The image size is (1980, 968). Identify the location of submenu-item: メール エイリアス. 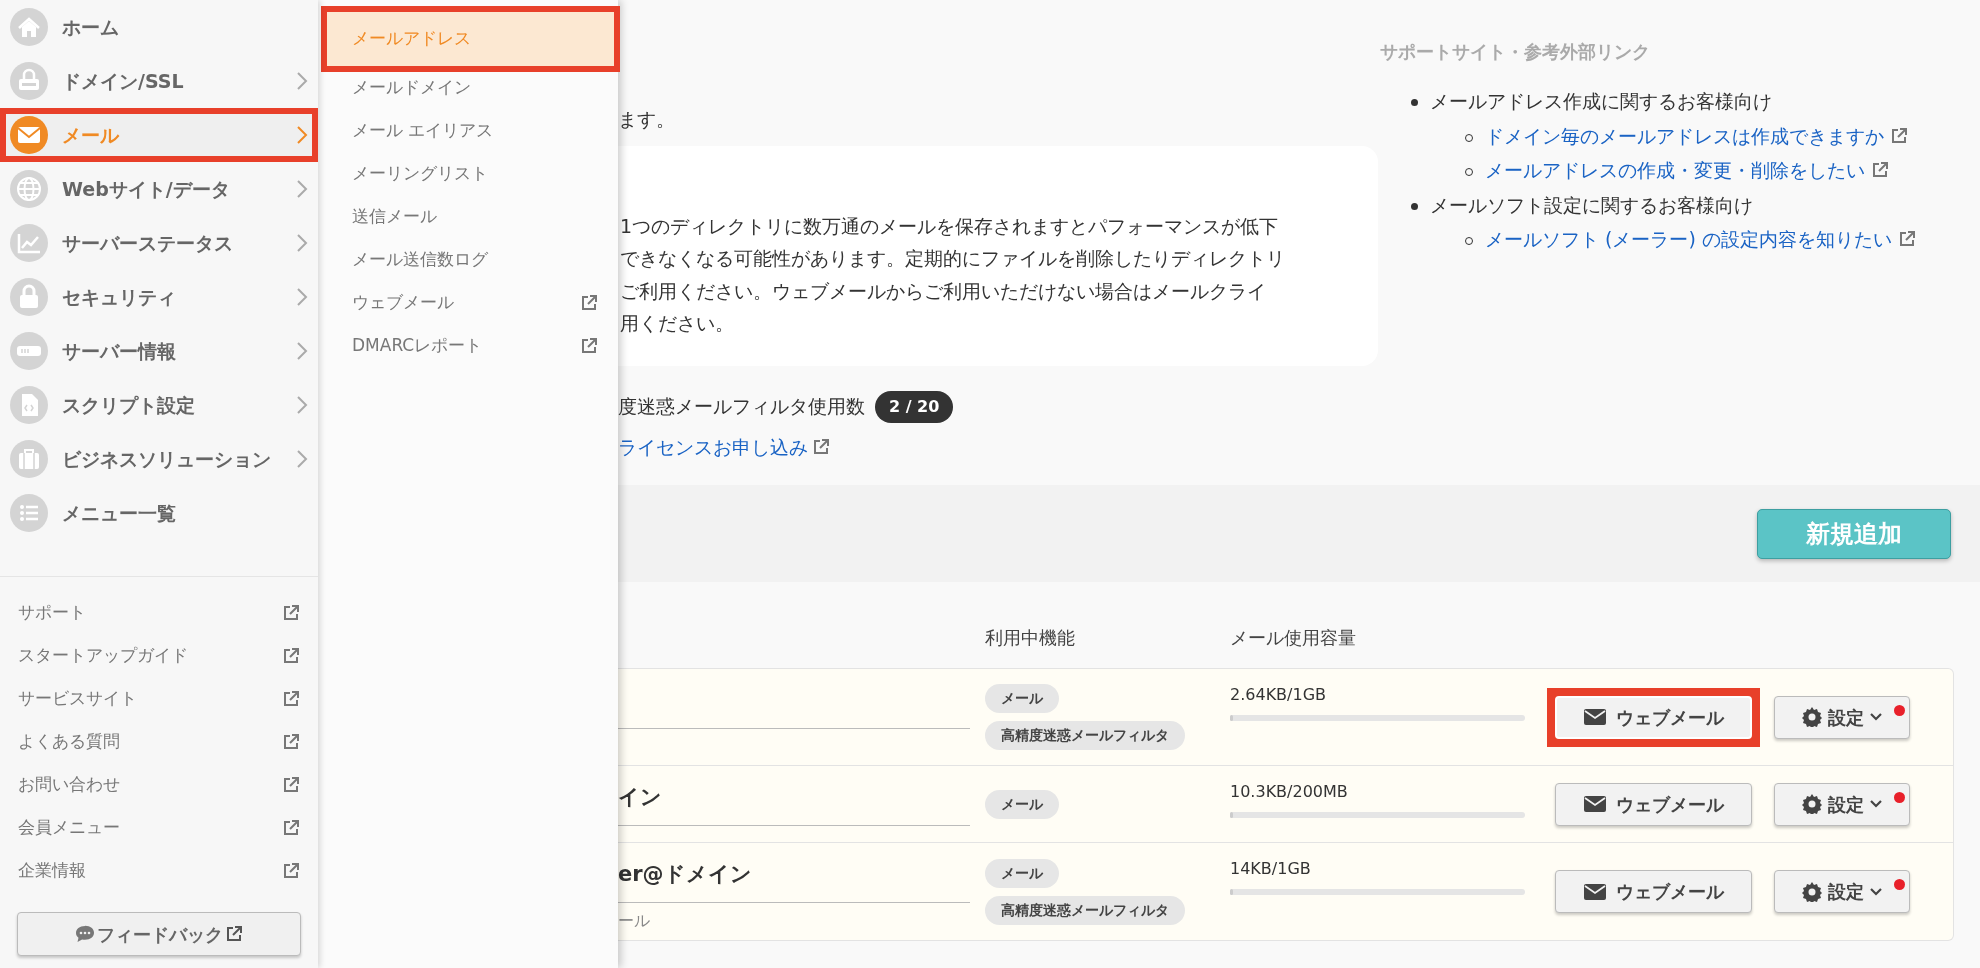
(468, 130).